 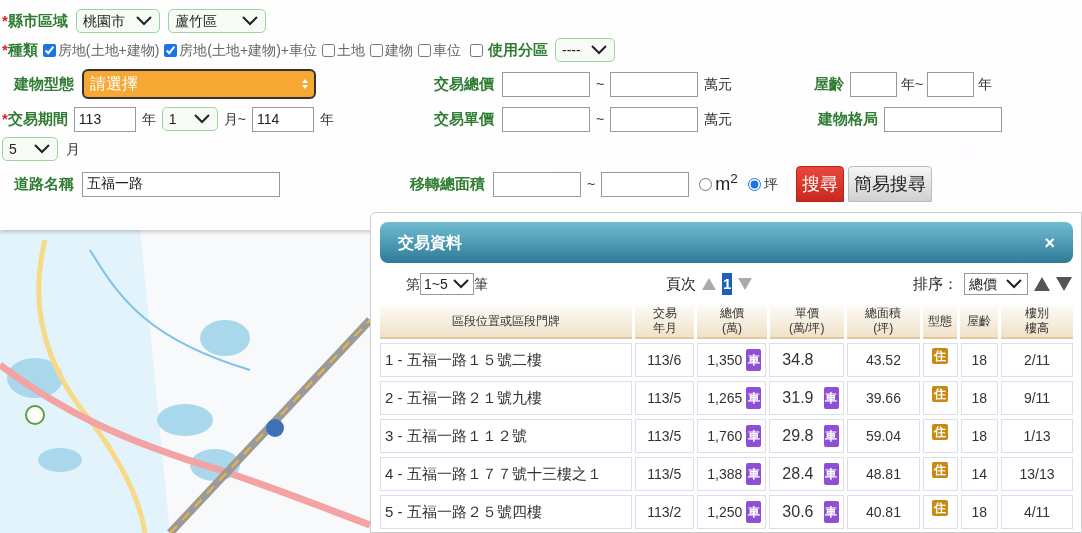 I want to click on table-cell-text: 29.8, so click(x=798, y=436).